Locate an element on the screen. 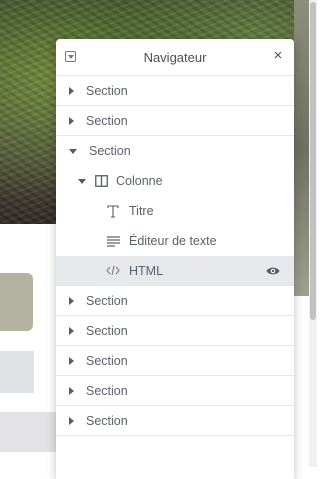 The height and width of the screenshot is (479, 320). navigator-row-column: Colonne is located at coordinates (175, 181).